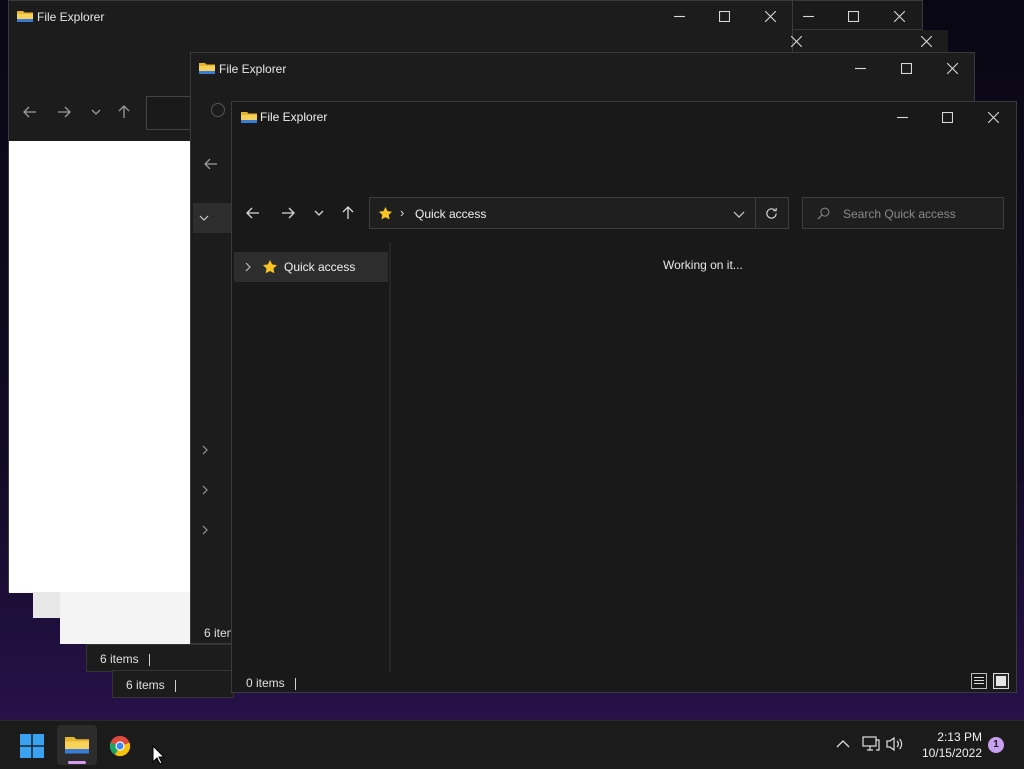 This screenshot has width=1024, height=769. Describe the element at coordinates (320, 267) in the screenshot. I see `nav-item-label: Quick access` at that location.